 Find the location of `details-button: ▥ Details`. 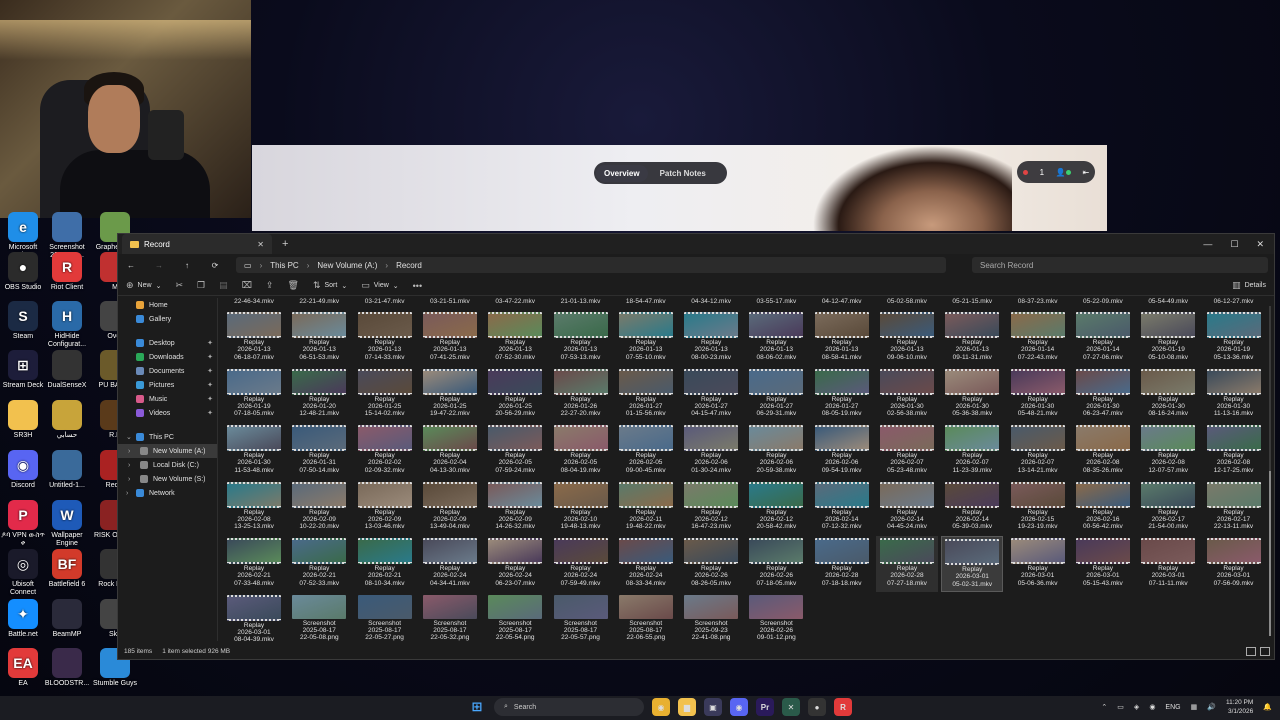

details-button: ▥ Details is located at coordinates (1249, 285).